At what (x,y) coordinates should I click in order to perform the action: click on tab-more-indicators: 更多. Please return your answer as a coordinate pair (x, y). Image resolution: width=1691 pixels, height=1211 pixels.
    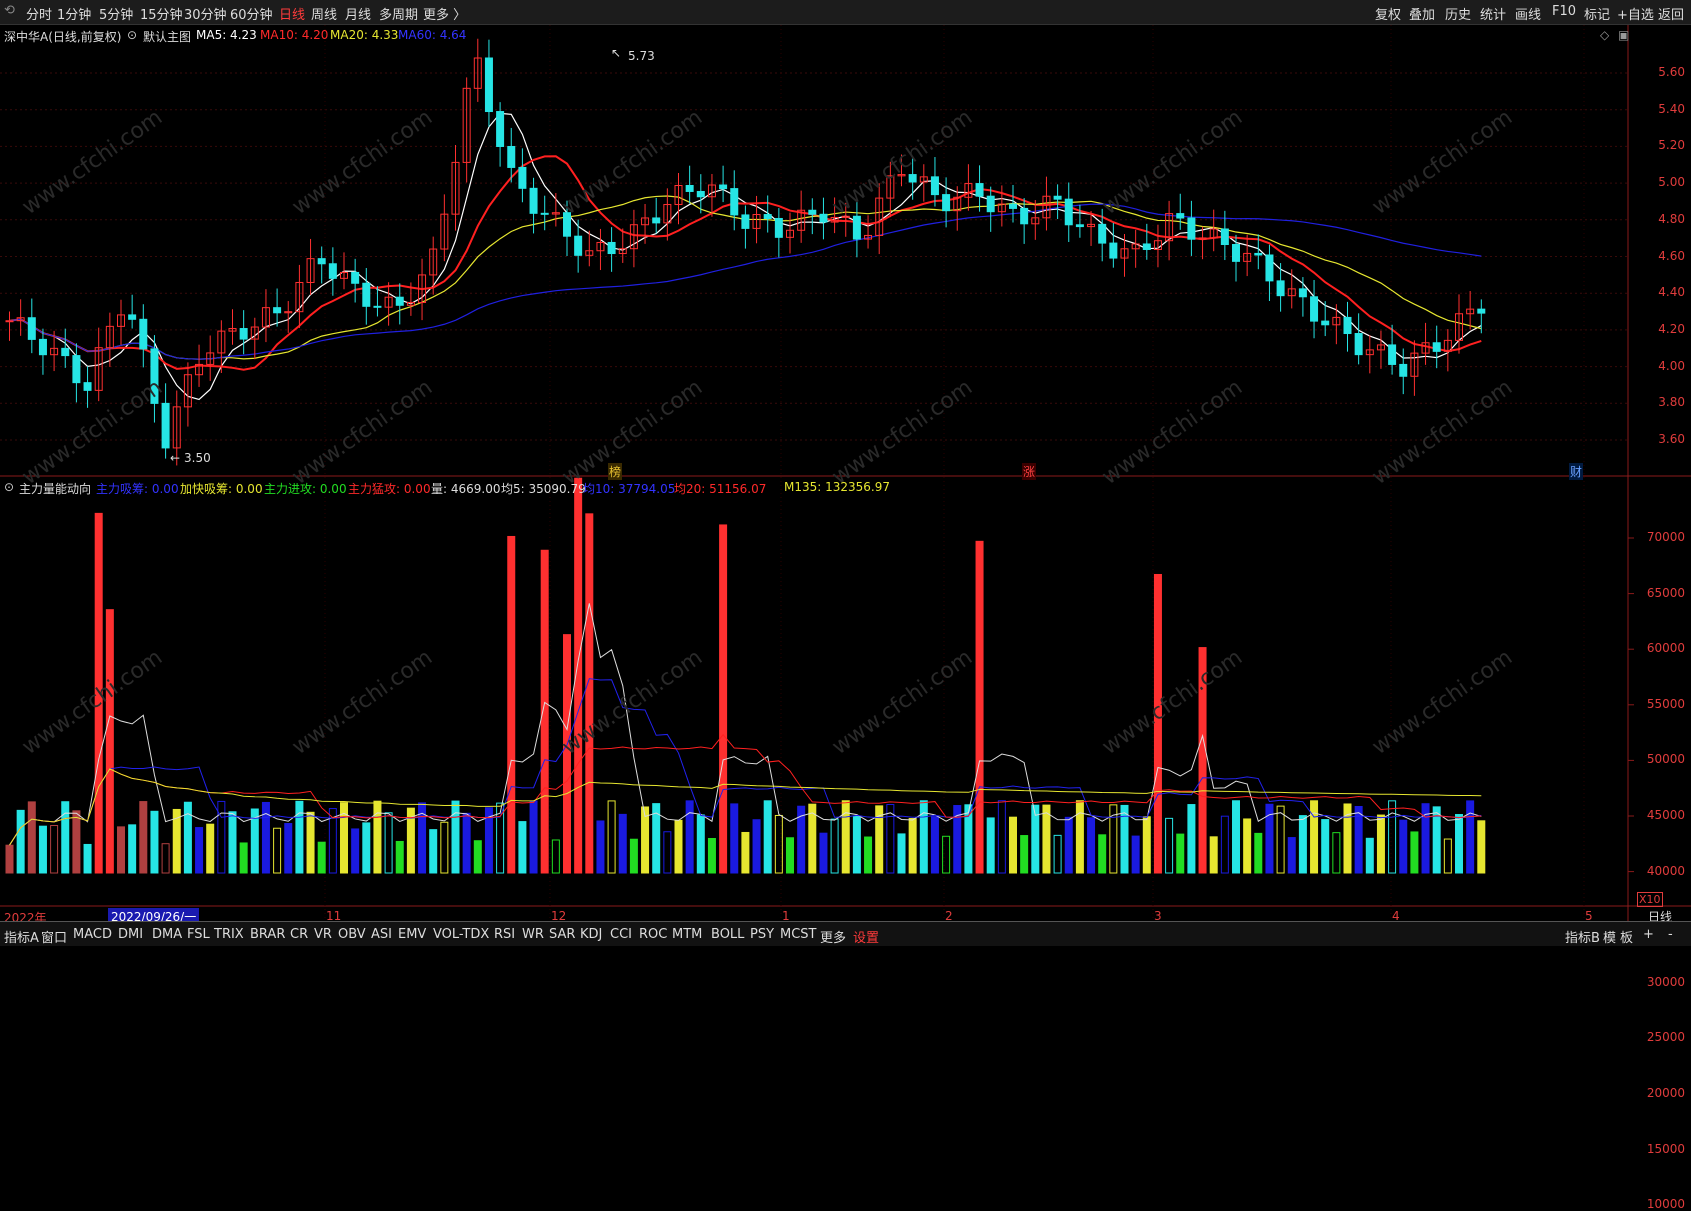
    Looking at the image, I should click on (833, 936).